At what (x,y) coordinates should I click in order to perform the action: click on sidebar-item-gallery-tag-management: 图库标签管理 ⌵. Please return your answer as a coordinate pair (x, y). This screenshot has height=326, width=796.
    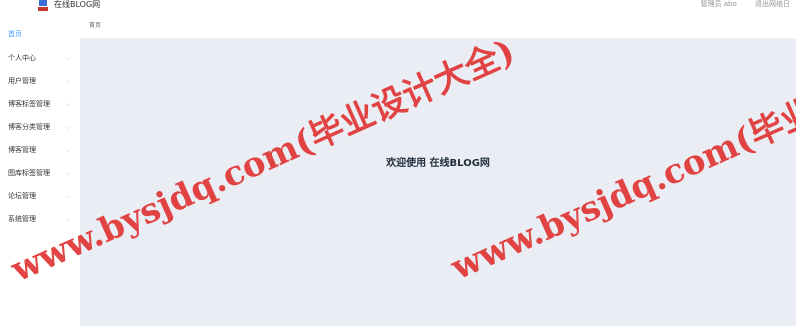
    Looking at the image, I should click on (40, 173).